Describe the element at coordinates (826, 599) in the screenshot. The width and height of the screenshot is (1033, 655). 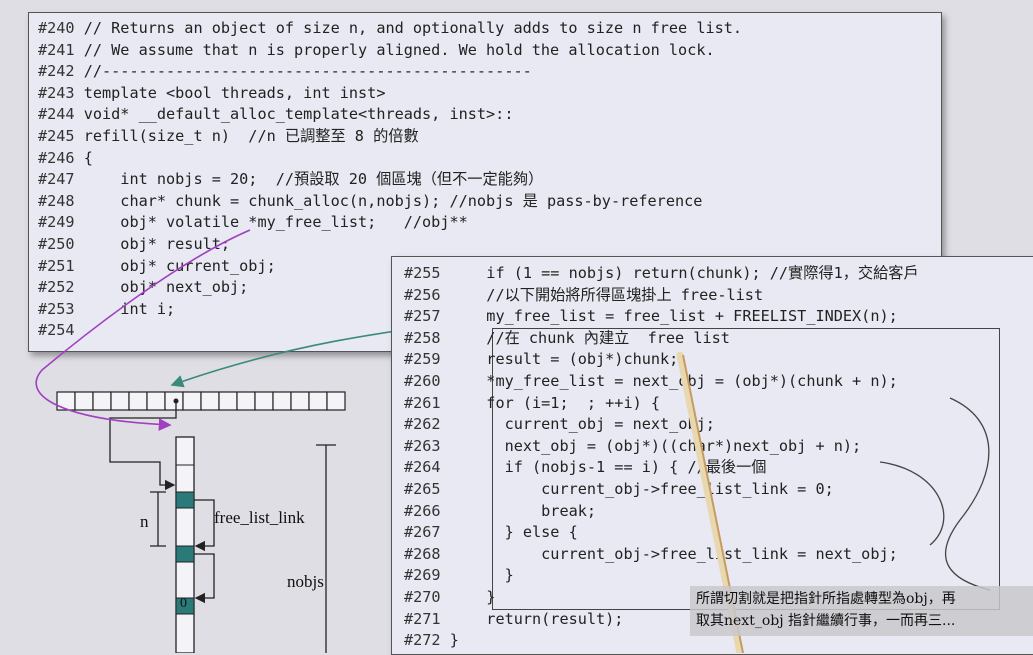
I see `subtitle-line-1: 所謂切割就是把指針所指處轉型為obj，再` at that location.